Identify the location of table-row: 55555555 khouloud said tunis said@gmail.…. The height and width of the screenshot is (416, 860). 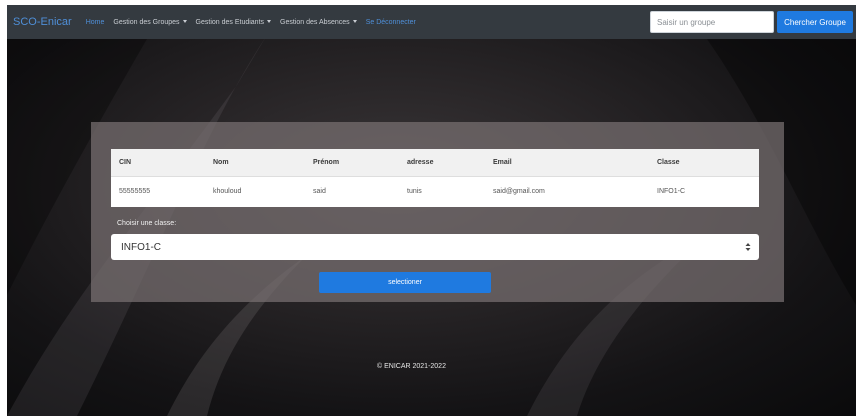
(435, 191).